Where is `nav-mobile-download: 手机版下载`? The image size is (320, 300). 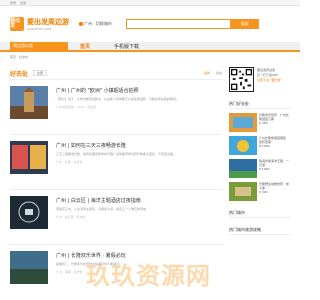
nav-mobile-download: 手机版下载 is located at coordinates (126, 46).